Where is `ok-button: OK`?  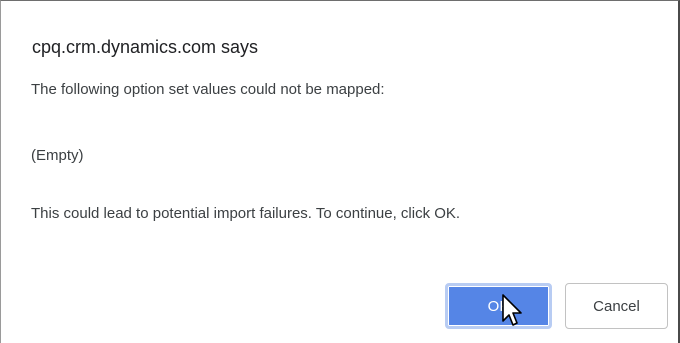 ok-button: OK is located at coordinates (498, 306).